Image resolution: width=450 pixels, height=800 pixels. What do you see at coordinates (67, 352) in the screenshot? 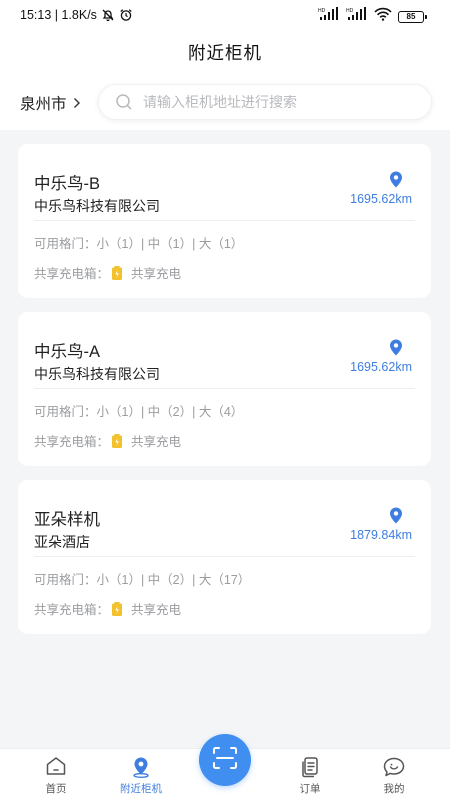
I see `cabinet-name: 中乐鸟-A` at bounding box center [67, 352].